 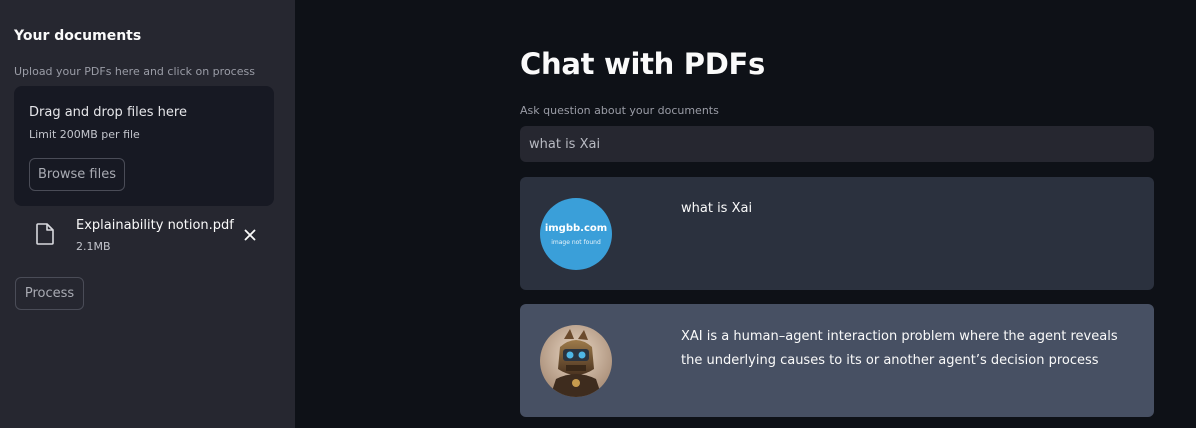 I want to click on uploaded-file-name: Explainability notion.pdf, so click(x=155, y=225).